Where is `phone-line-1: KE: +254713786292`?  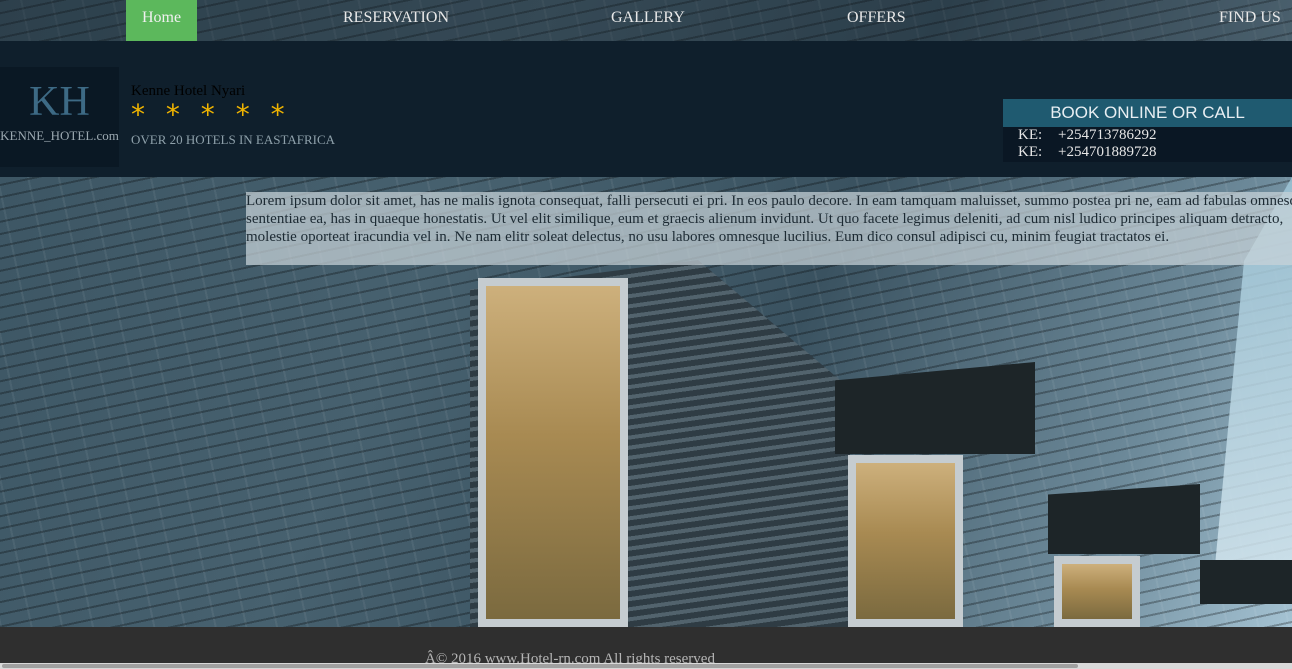 phone-line-1: KE: +254713786292 is located at coordinates (1155, 135).